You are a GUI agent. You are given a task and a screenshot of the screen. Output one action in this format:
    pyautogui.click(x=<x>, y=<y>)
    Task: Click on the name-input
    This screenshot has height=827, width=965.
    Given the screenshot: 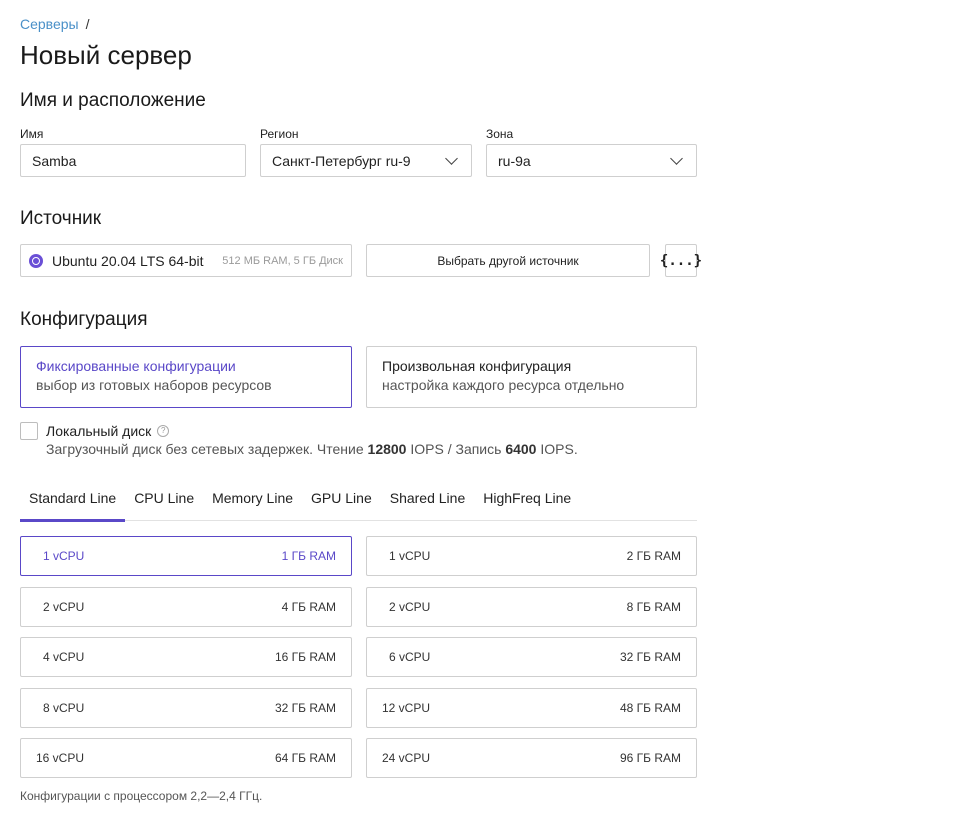 What is the action you would take?
    pyautogui.click(x=133, y=160)
    